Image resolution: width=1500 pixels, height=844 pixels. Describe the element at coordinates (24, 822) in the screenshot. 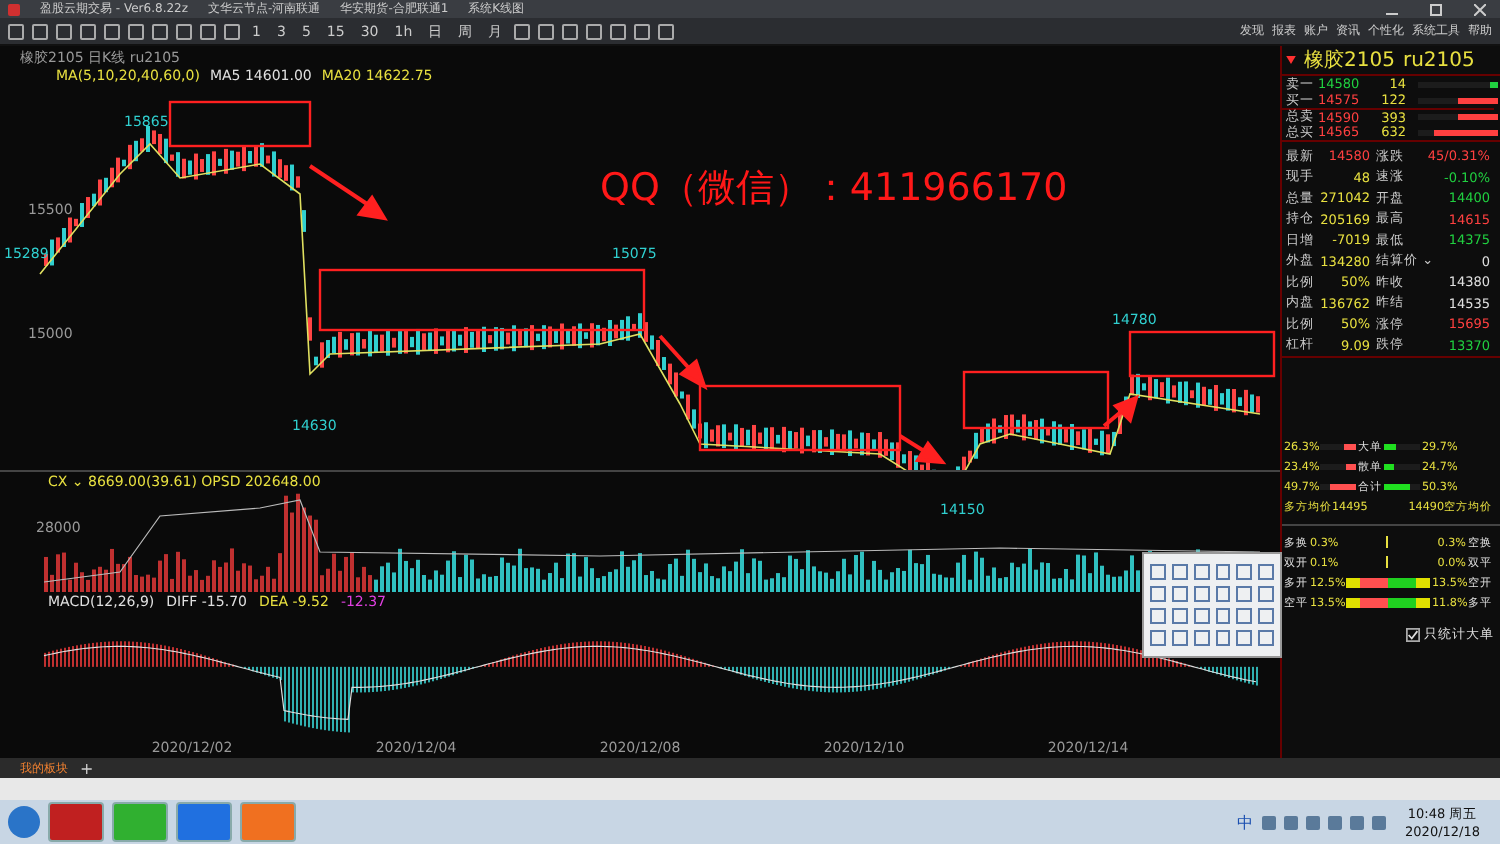

I see `start-button` at that location.